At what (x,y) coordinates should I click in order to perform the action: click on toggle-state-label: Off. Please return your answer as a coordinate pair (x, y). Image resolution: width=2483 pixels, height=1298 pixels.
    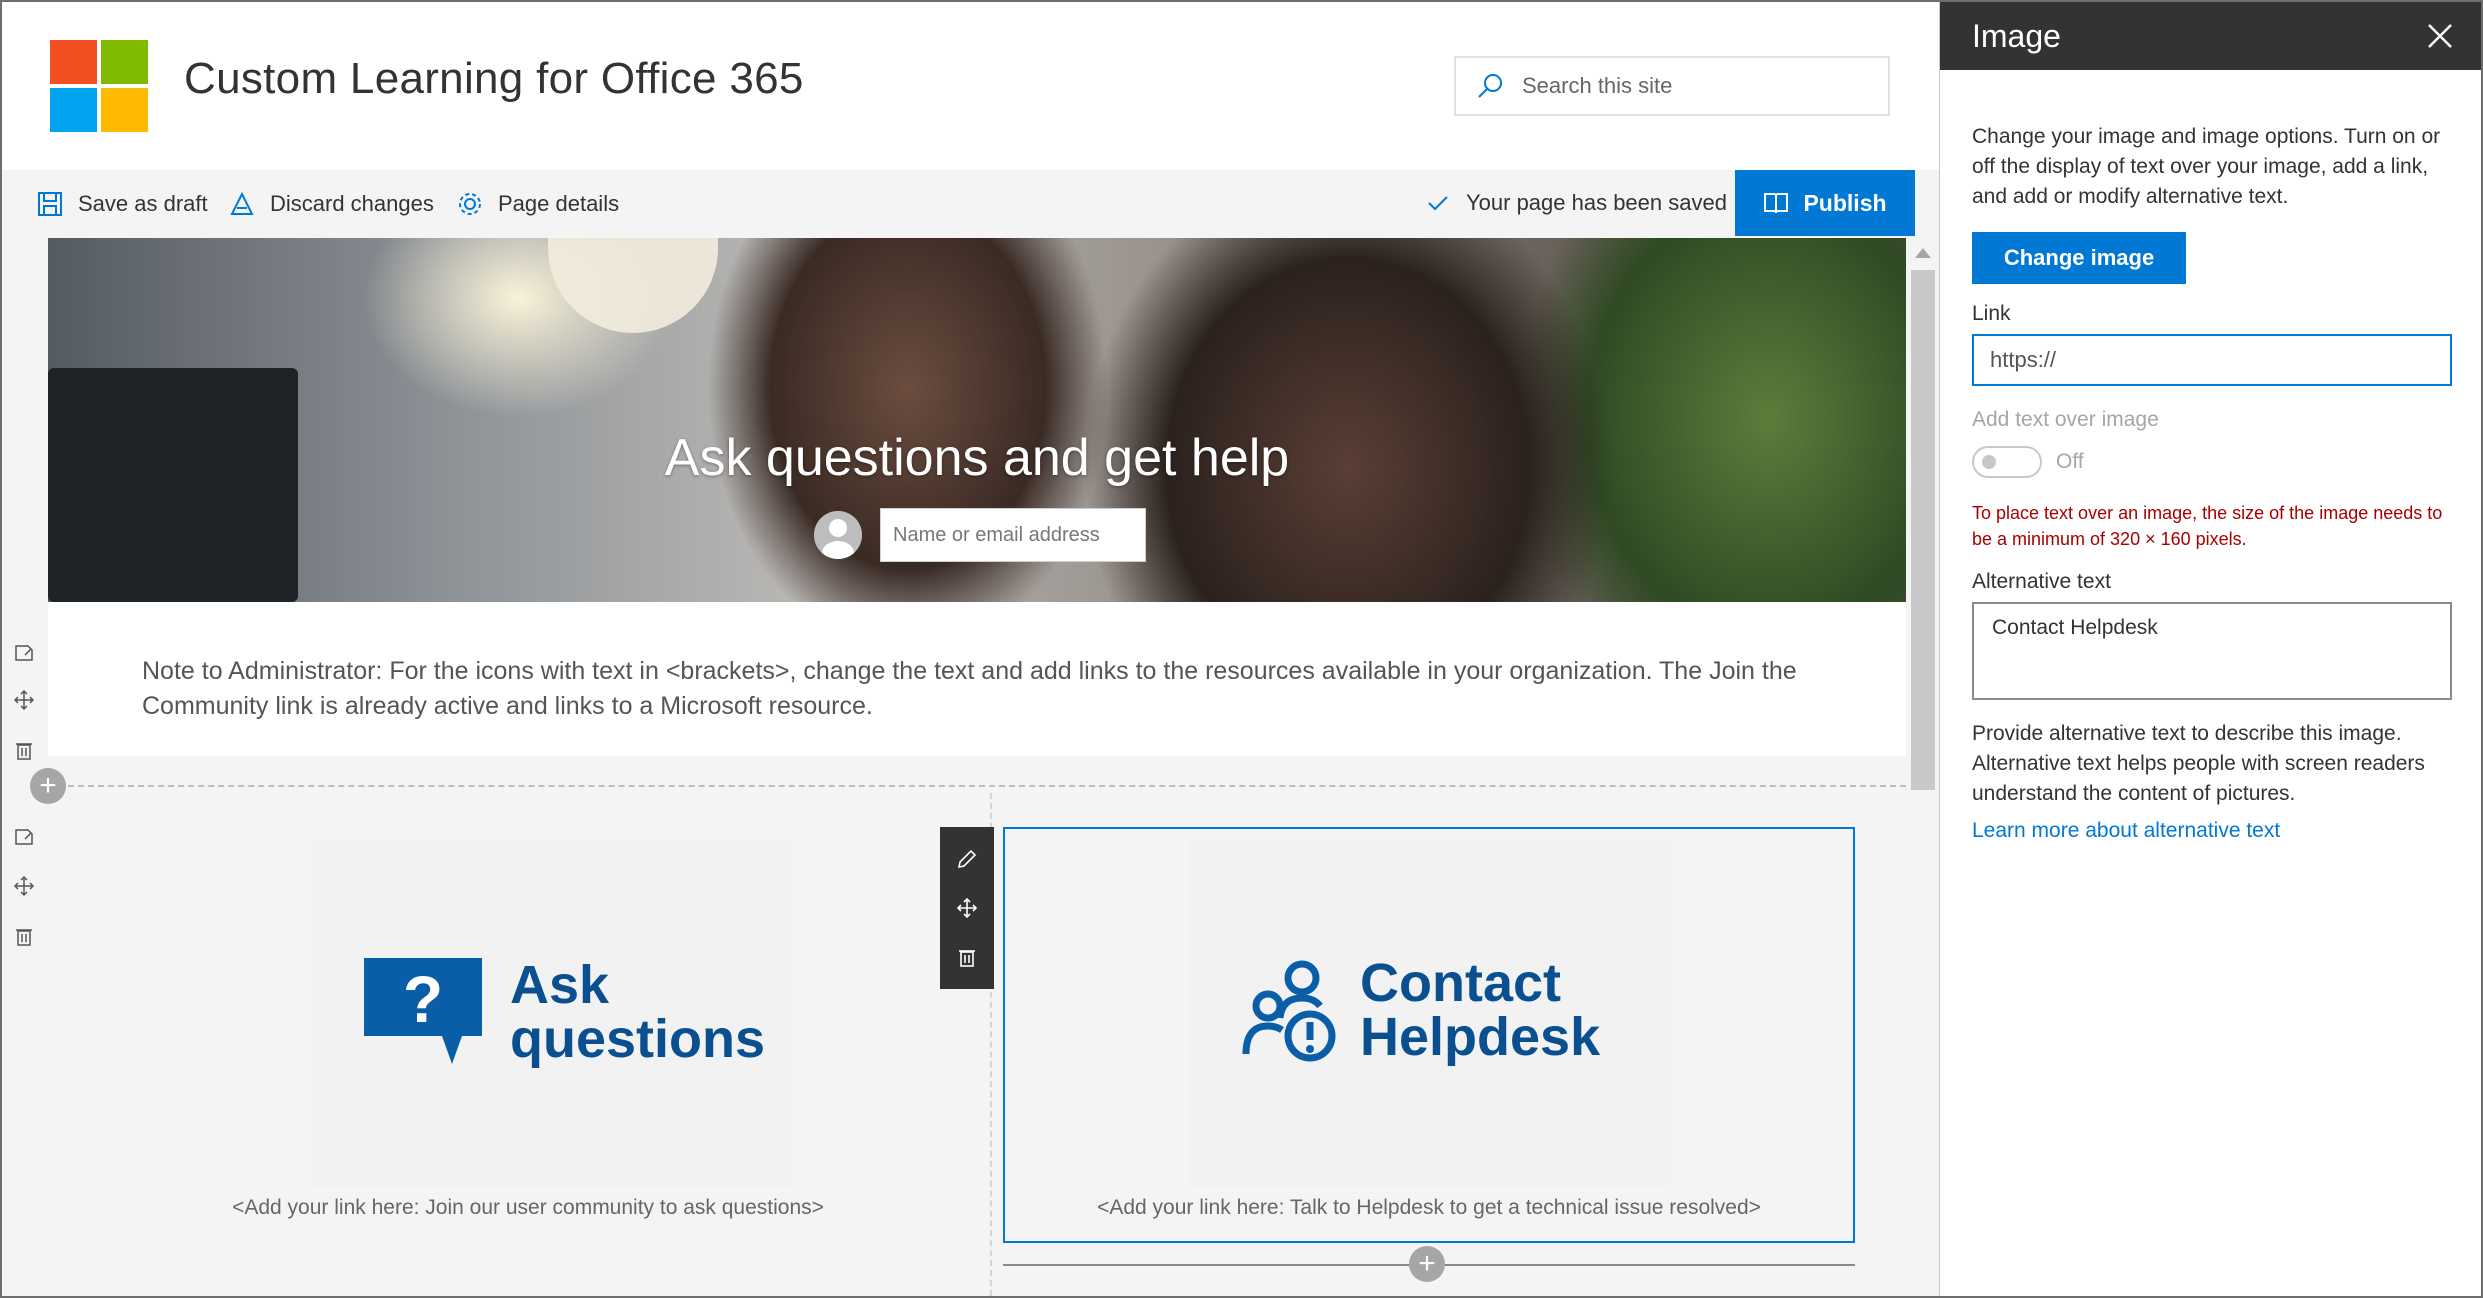
    Looking at the image, I should click on (2070, 461).